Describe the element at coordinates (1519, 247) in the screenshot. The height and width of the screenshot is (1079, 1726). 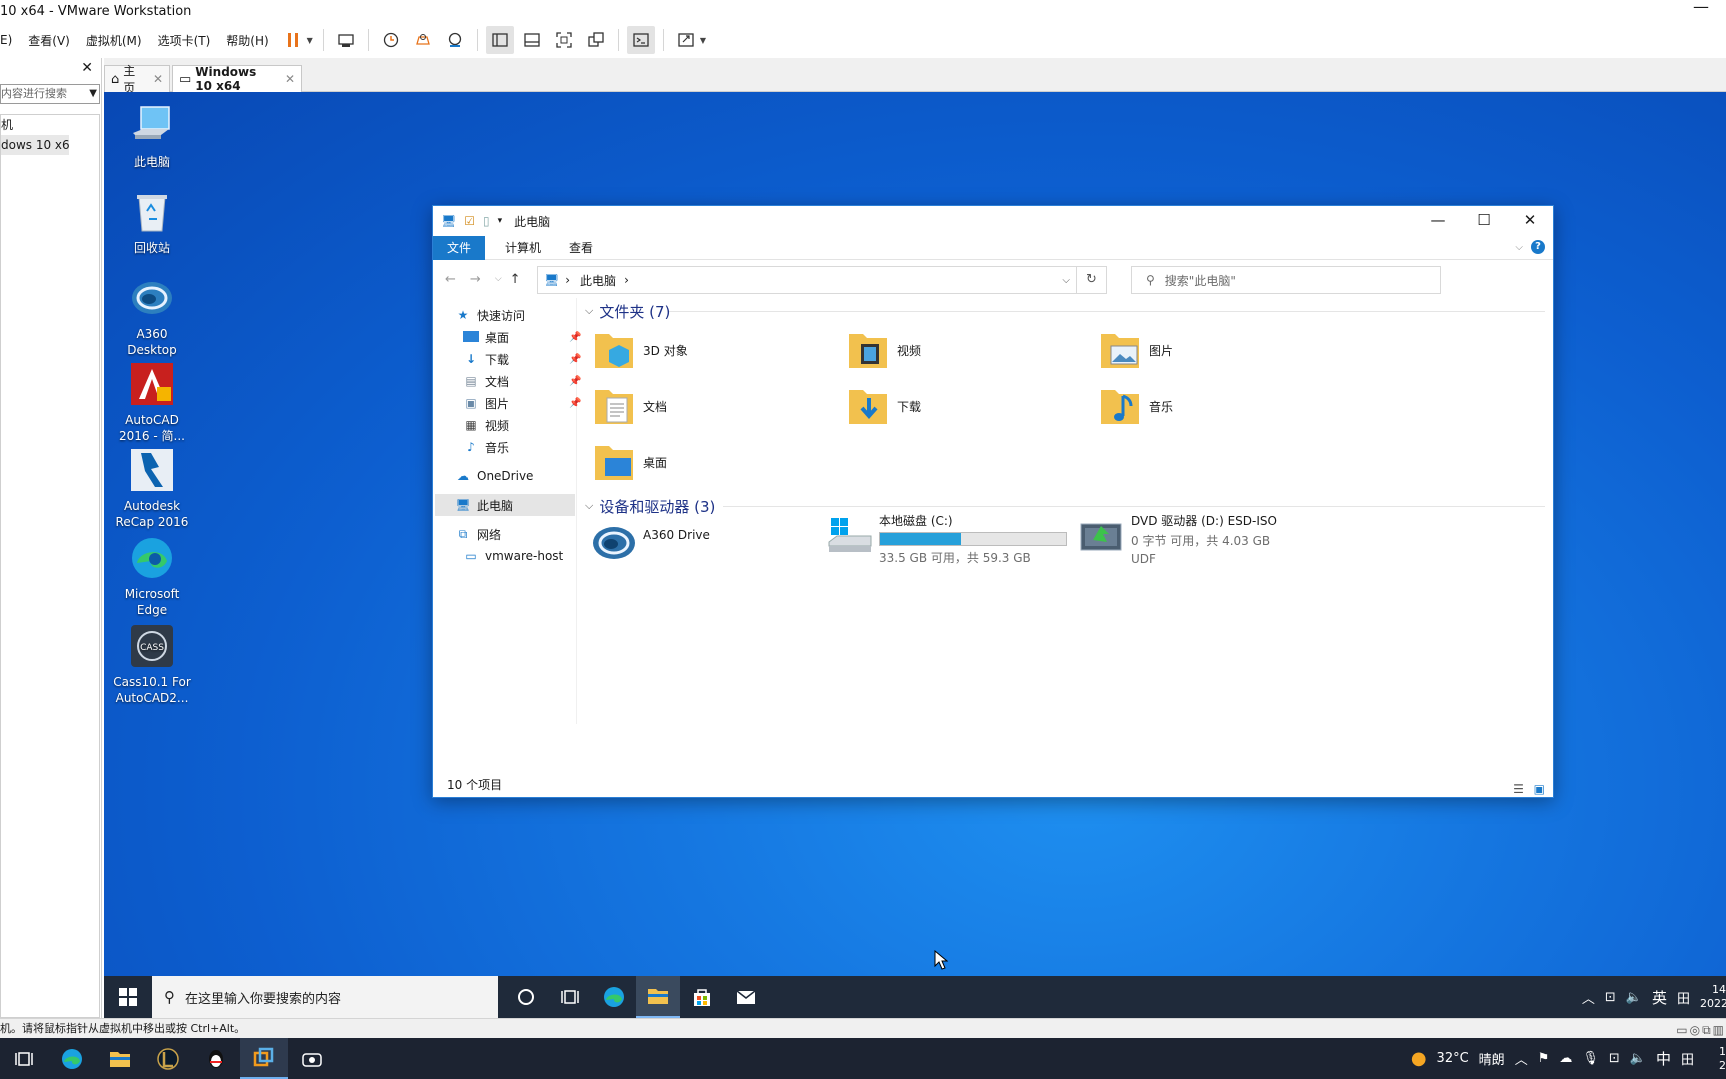
I see `expand-ribbon-icon: ⌵` at that location.